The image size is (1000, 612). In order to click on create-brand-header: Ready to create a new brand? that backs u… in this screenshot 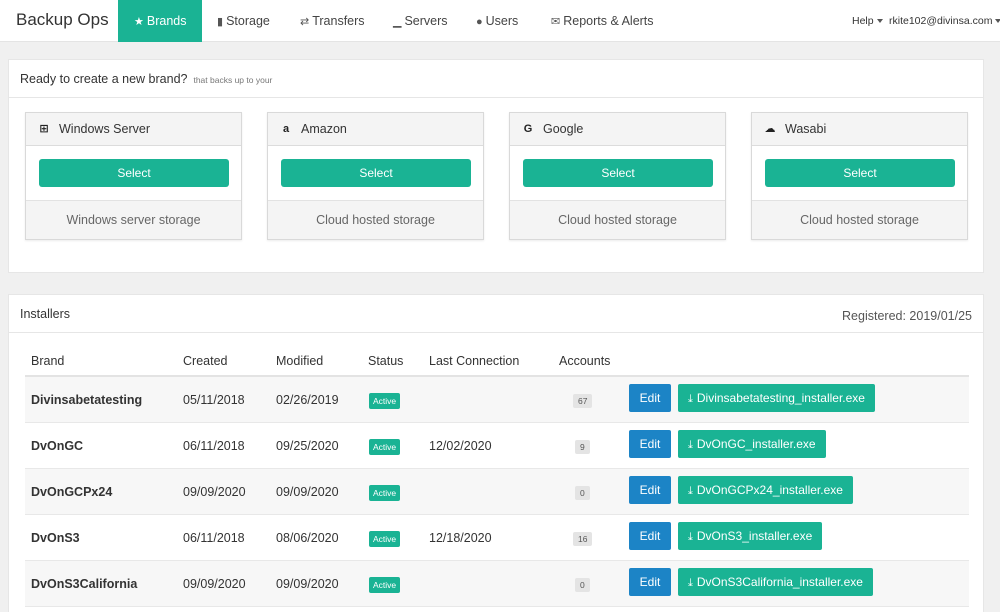, I will do `click(496, 79)`.